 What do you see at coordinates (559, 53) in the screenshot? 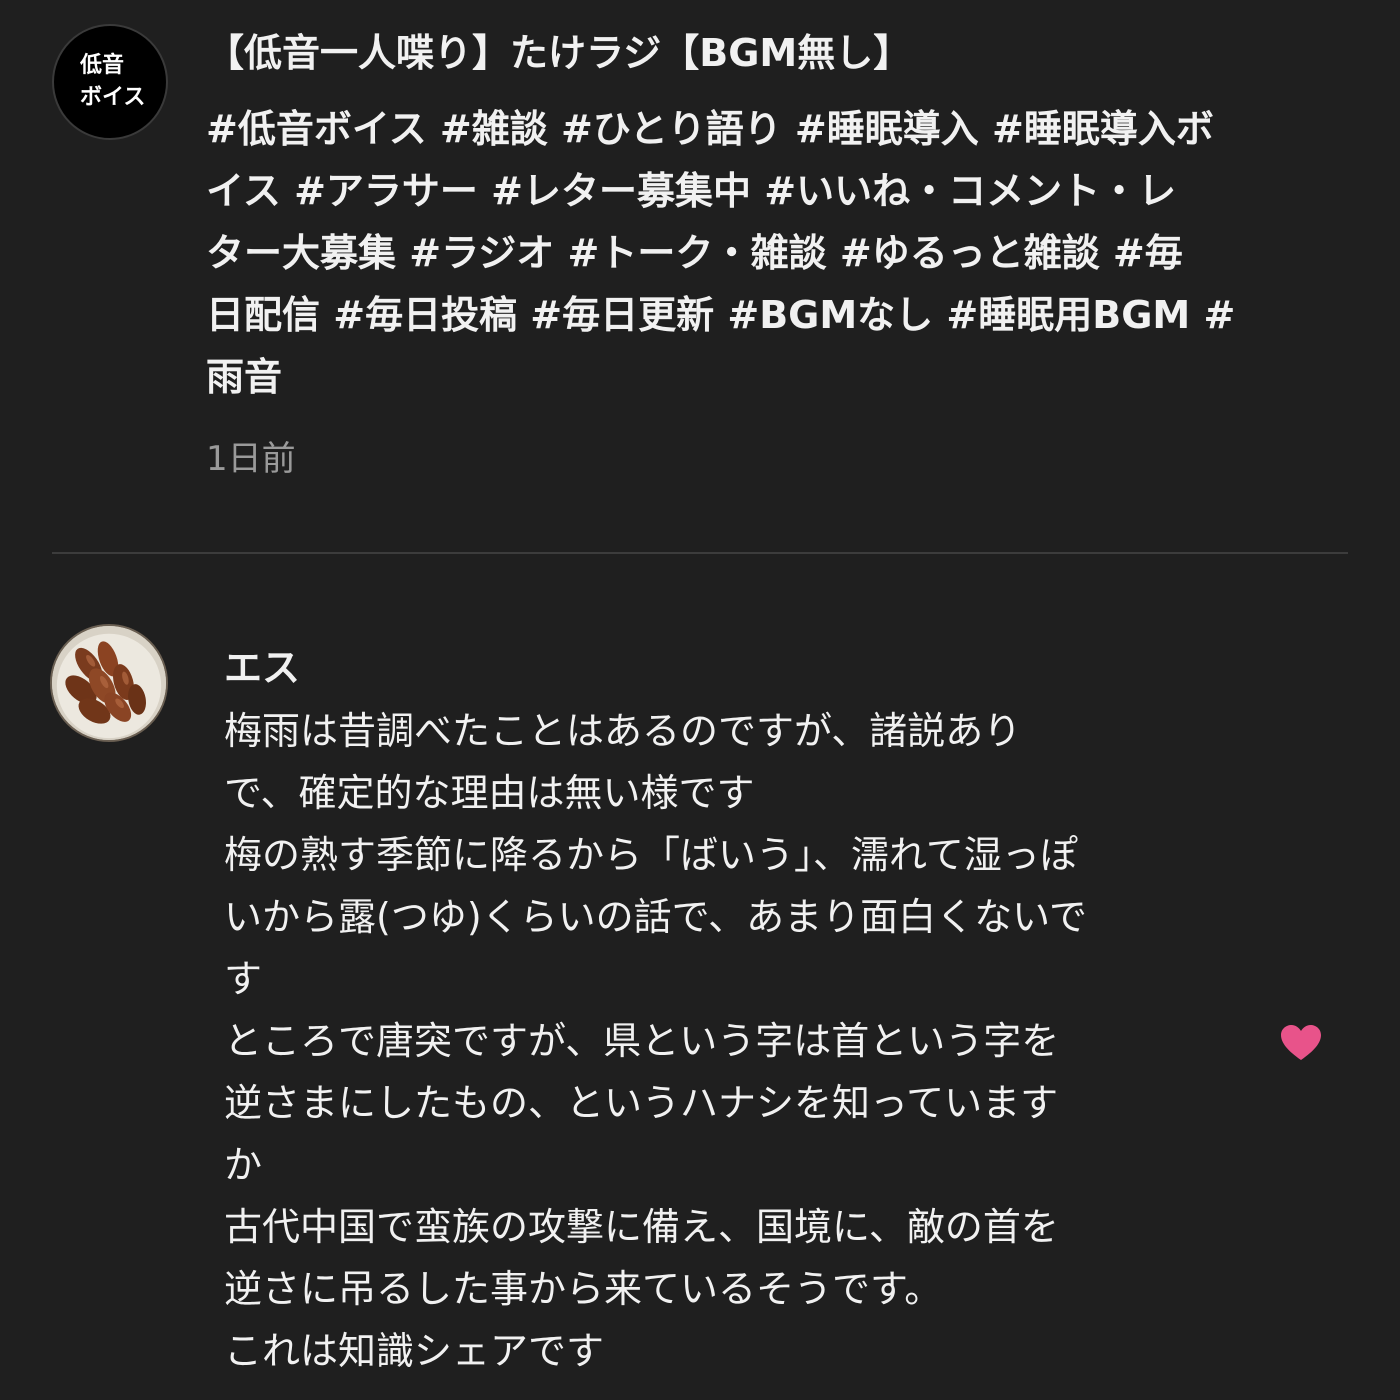
I see `post-title: 【低音一人喋り】たけラジ【BGM無し】` at bounding box center [559, 53].